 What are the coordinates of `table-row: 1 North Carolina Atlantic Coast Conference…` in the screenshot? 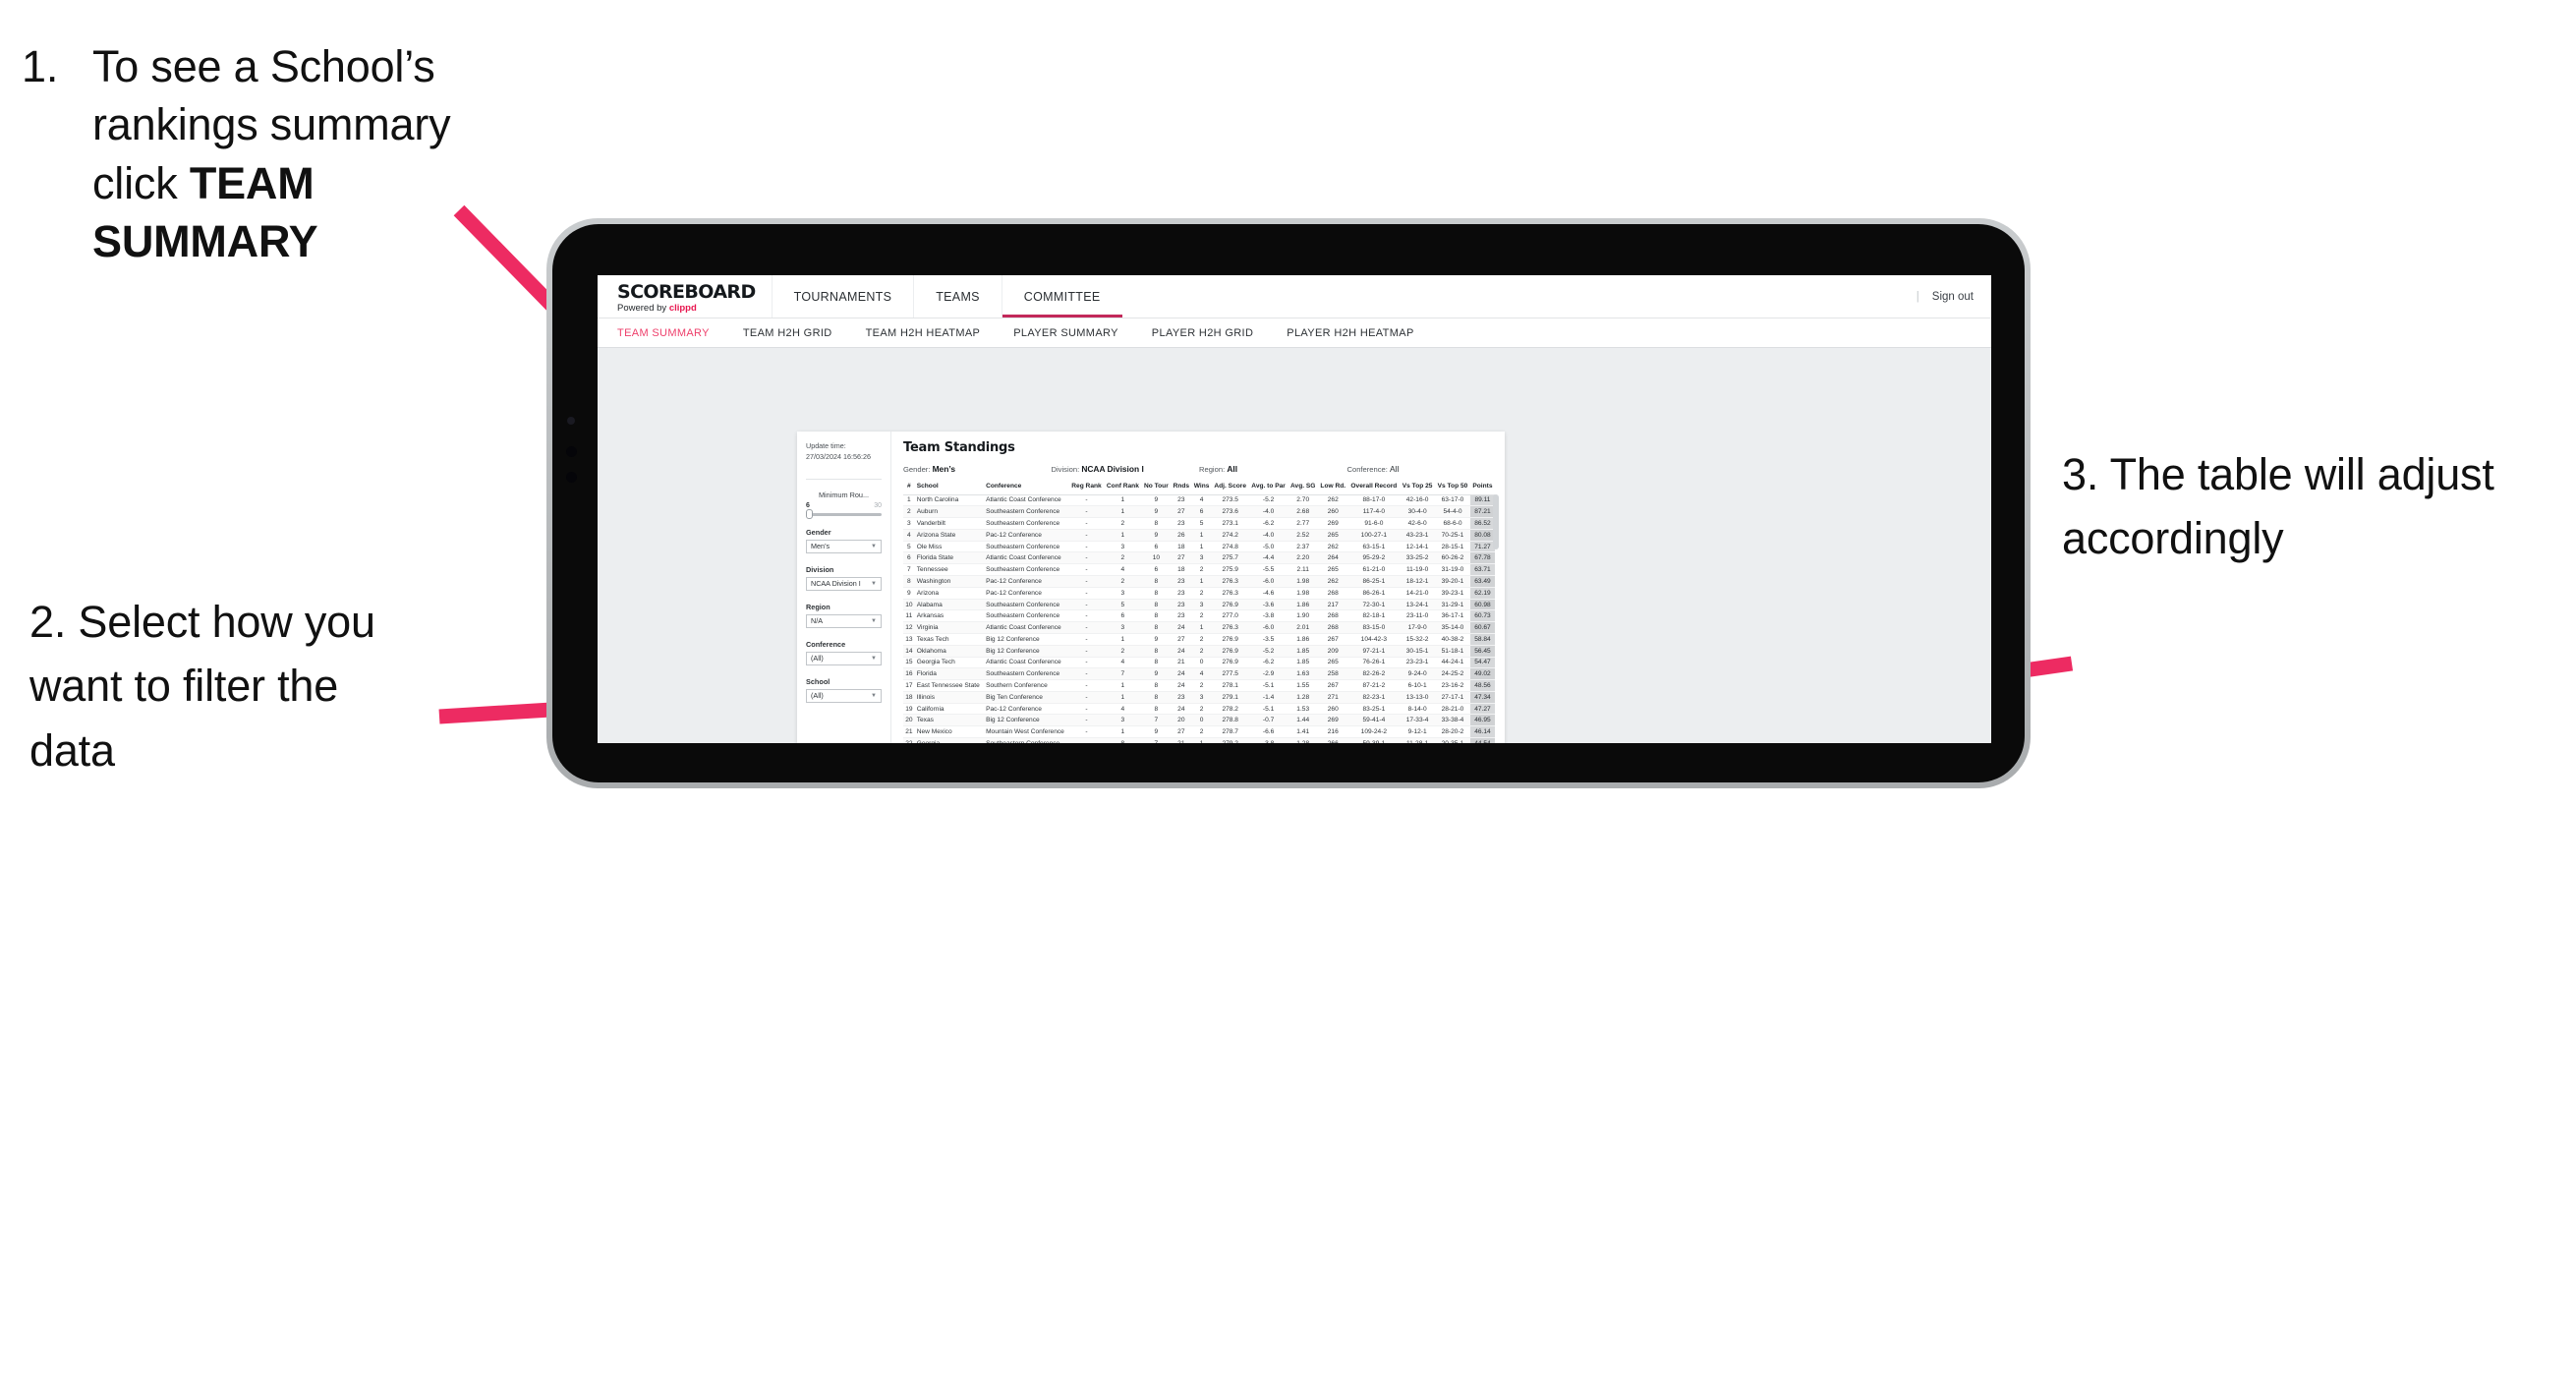 It's located at (1199, 500).